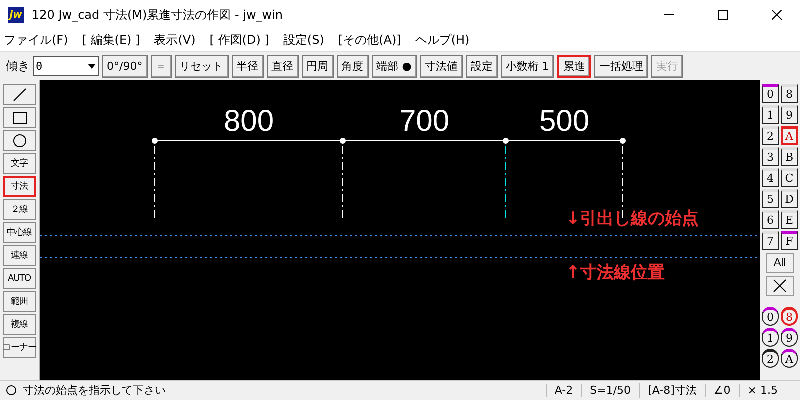 The width and height of the screenshot is (800, 400). What do you see at coordinates (125, 66) in the screenshot?
I see `toolbar-button: 0°/90°` at bounding box center [125, 66].